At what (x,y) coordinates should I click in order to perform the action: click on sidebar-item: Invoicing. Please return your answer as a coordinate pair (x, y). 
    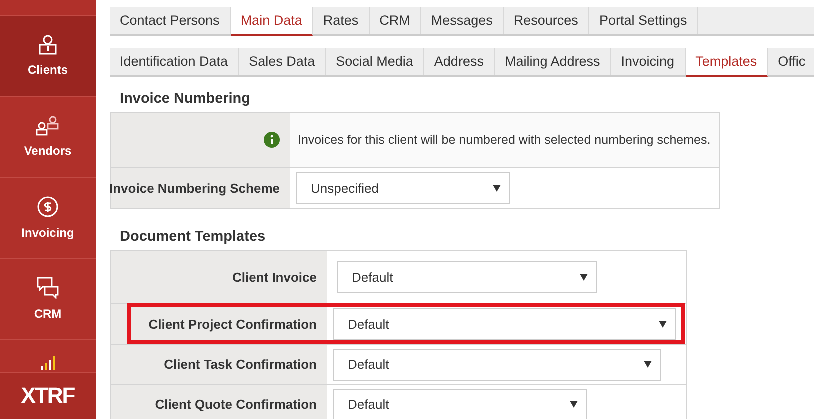
    Looking at the image, I should click on (48, 218).